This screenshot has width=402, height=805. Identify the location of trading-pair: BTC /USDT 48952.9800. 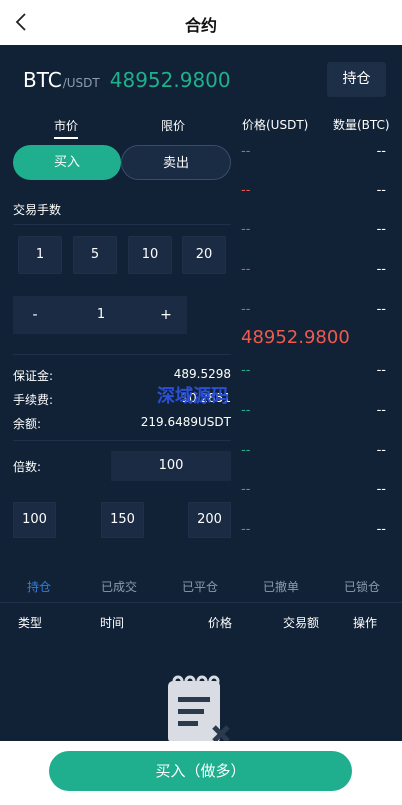
(127, 80).